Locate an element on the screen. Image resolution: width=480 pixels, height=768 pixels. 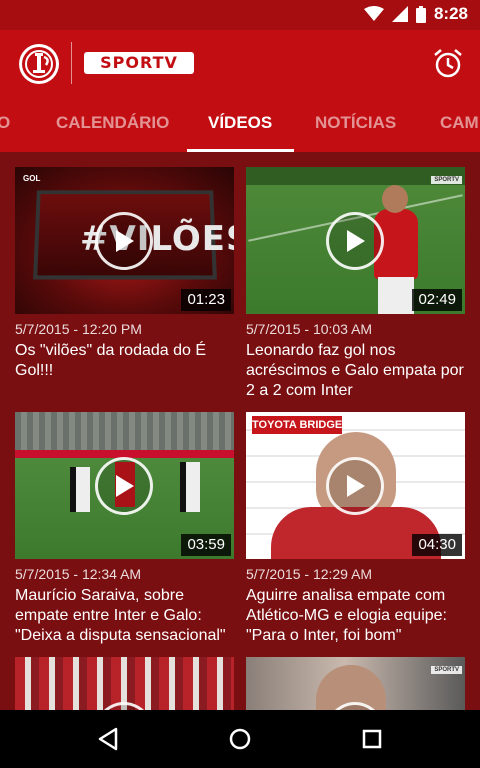
home-button is located at coordinates (240, 739).